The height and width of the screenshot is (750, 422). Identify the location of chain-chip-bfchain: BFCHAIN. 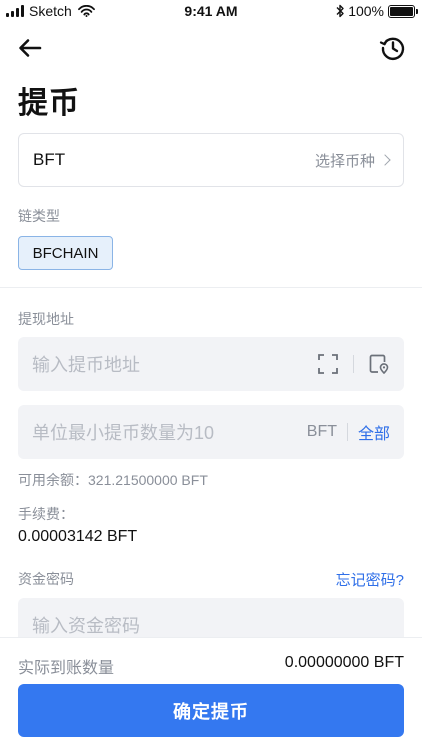
(65, 253).